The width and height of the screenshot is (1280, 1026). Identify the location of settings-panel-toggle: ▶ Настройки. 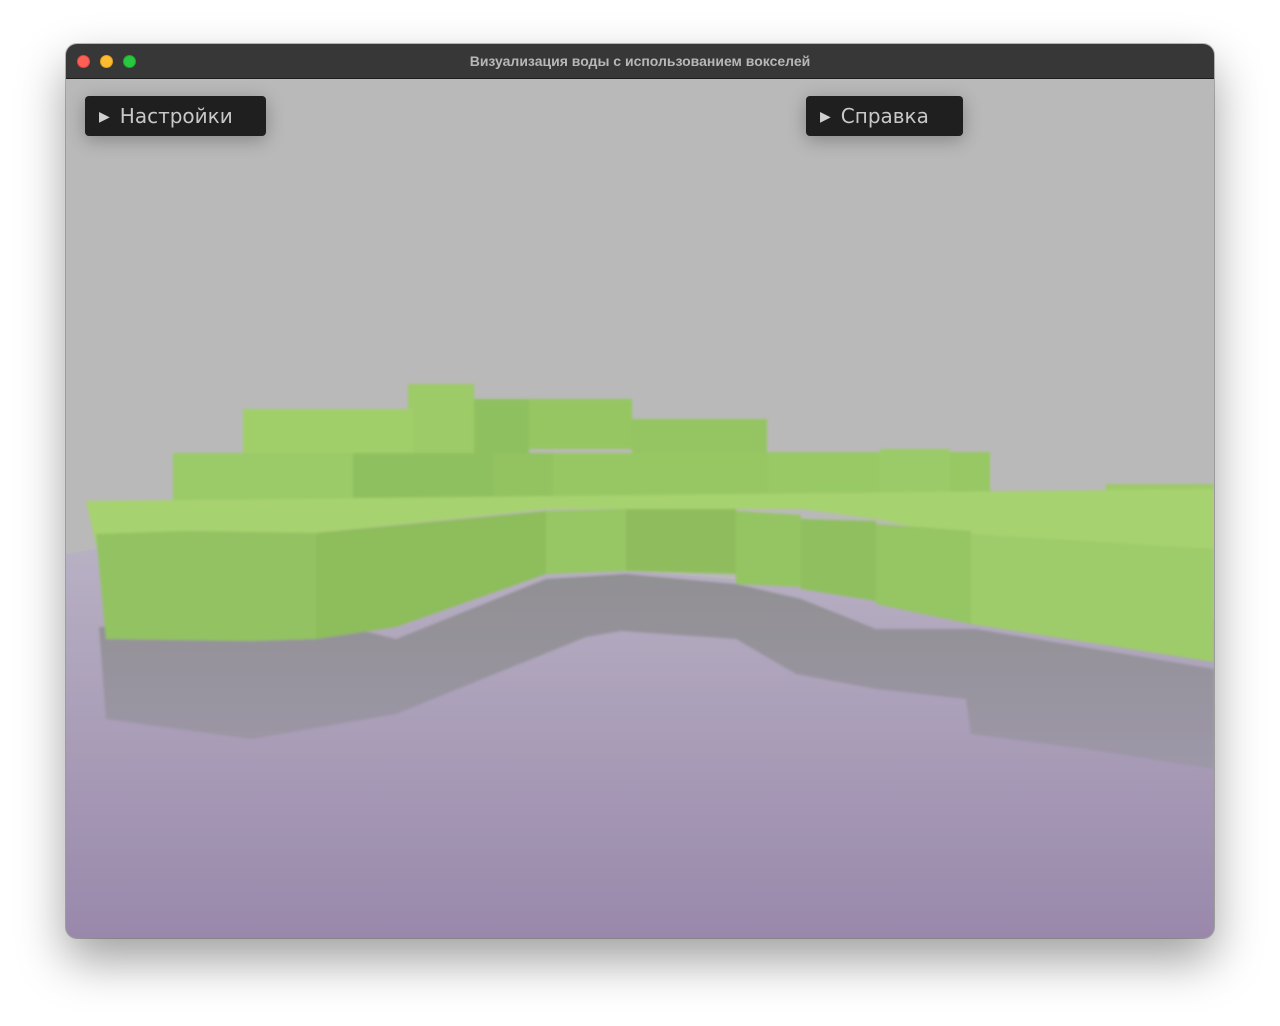
(175, 116).